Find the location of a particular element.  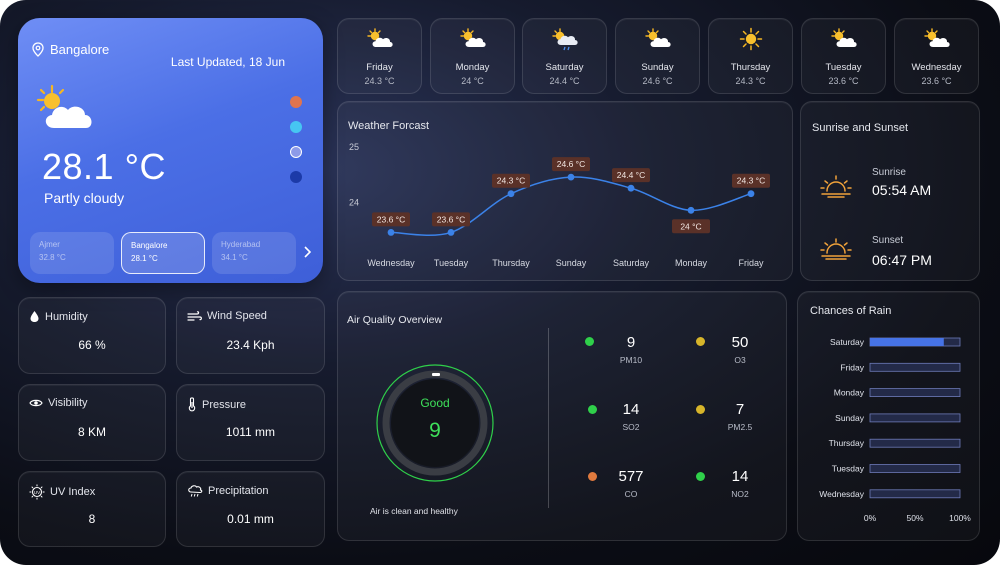

bar is located at coordinates (907, 342).